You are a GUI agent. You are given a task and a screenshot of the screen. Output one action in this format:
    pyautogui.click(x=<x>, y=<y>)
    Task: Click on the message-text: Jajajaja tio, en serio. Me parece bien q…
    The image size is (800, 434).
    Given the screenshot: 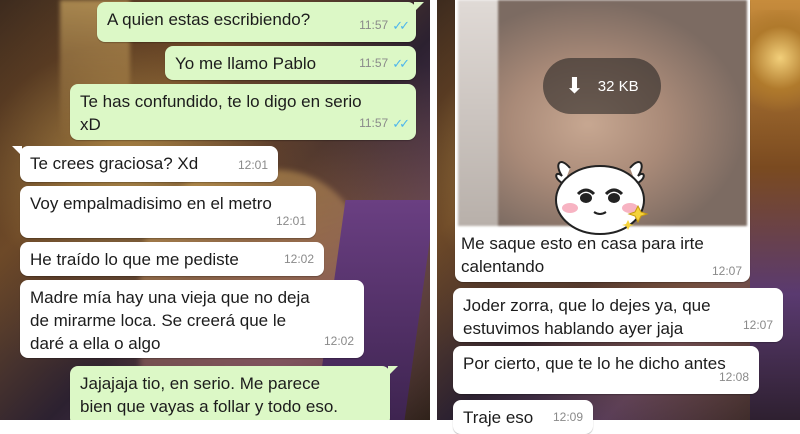 What is the action you would take?
    pyautogui.click(x=209, y=395)
    